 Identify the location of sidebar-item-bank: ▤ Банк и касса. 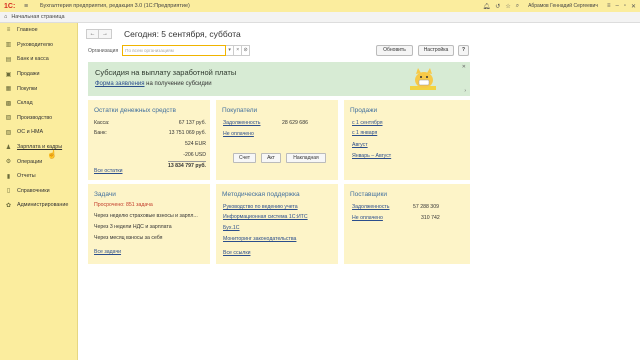
(38, 59).